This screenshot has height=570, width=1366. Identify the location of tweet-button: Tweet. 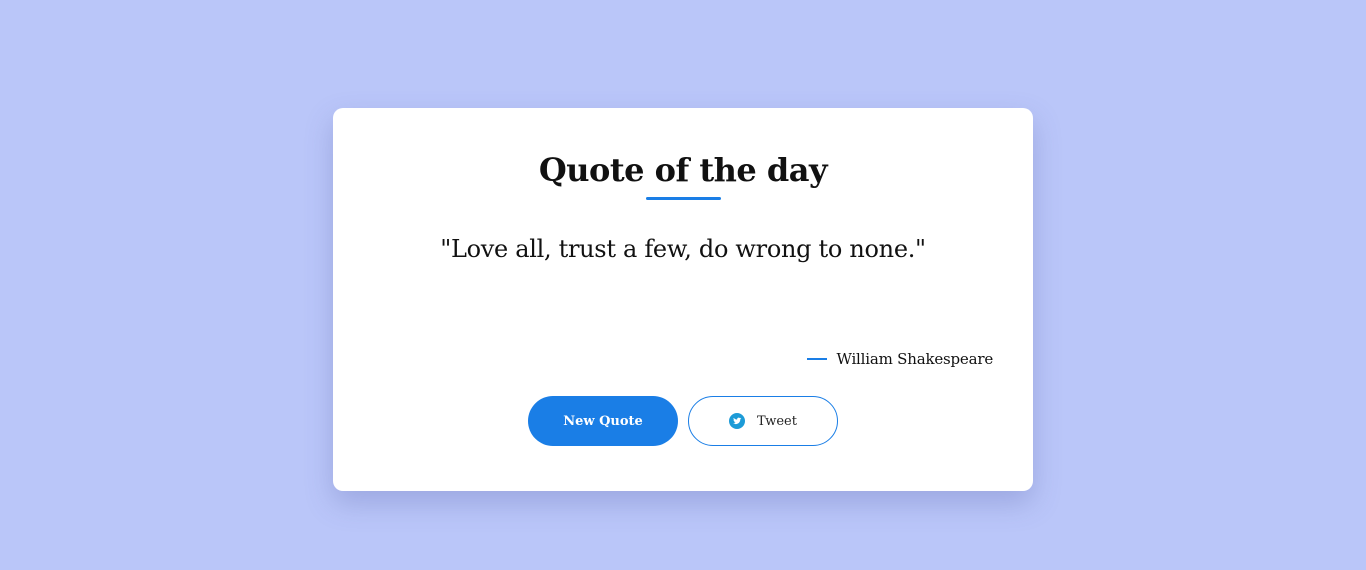
(763, 421).